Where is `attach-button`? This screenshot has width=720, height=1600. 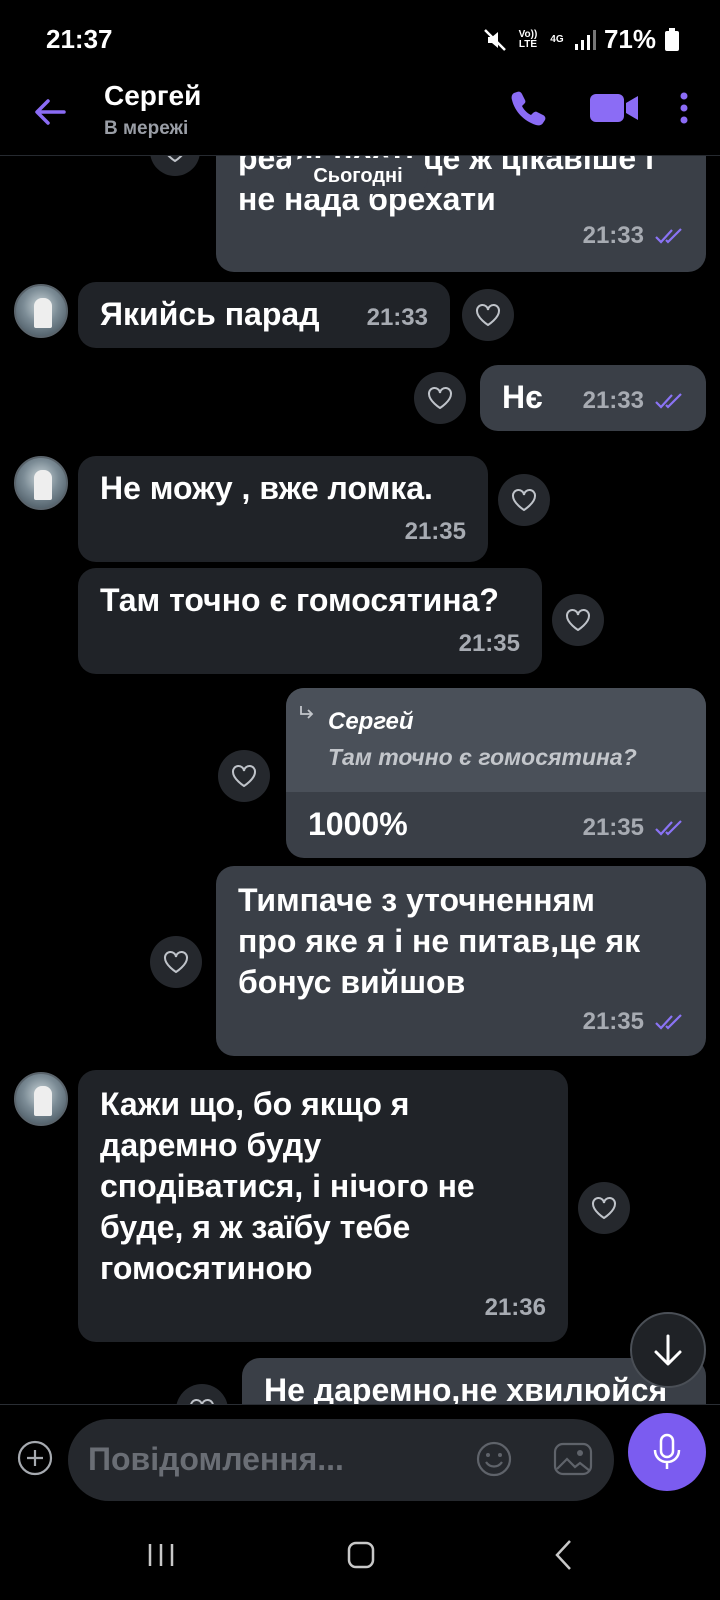 attach-button is located at coordinates (35, 1458).